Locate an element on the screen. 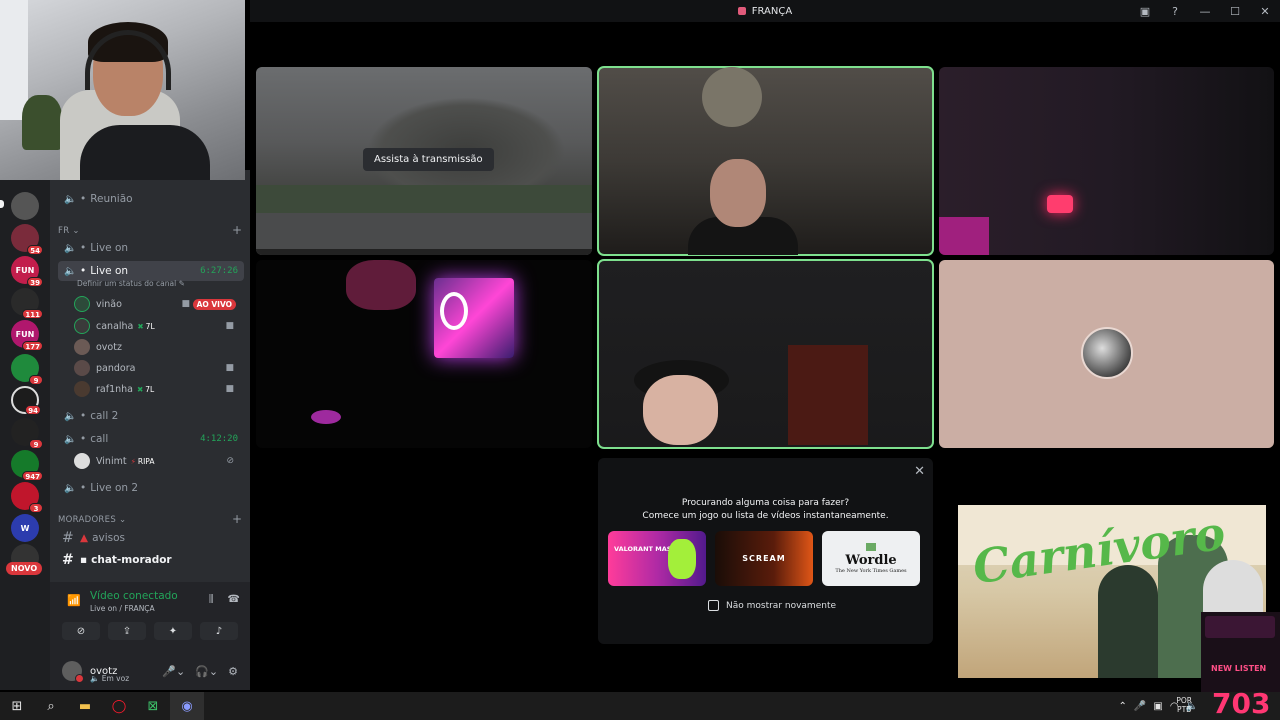  muted-icon: ⊘ is located at coordinates (230, 461).